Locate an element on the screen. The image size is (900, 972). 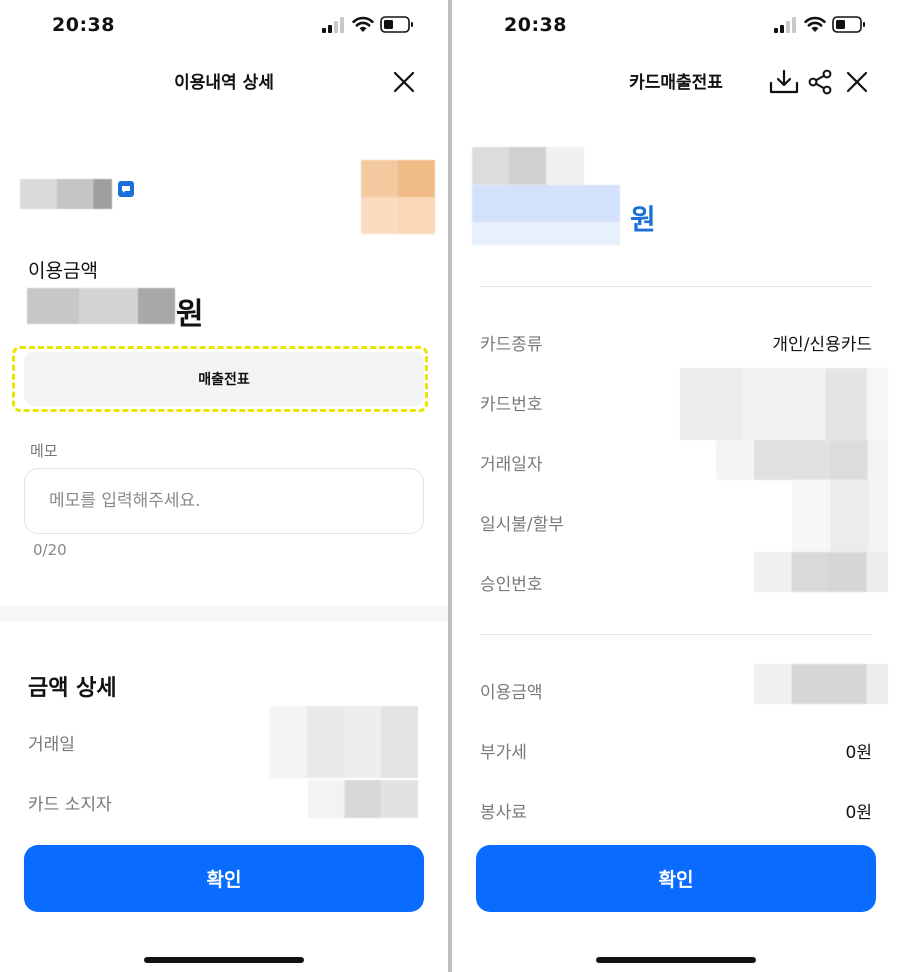
share-button is located at coordinates (820, 82).